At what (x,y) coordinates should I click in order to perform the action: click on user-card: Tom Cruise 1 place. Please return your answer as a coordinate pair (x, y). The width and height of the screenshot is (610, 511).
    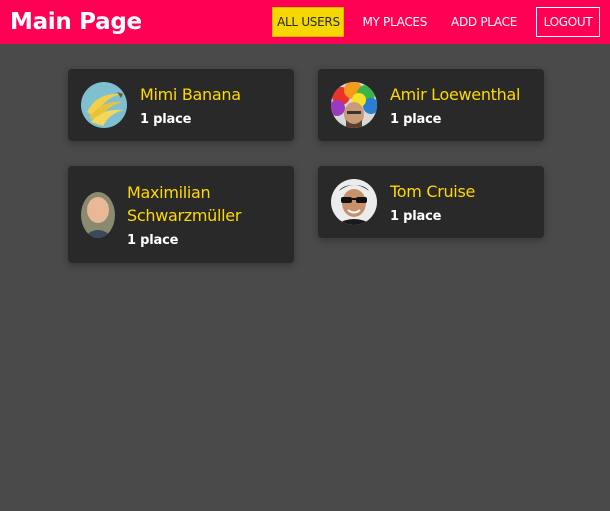
    Looking at the image, I should click on (431, 202).